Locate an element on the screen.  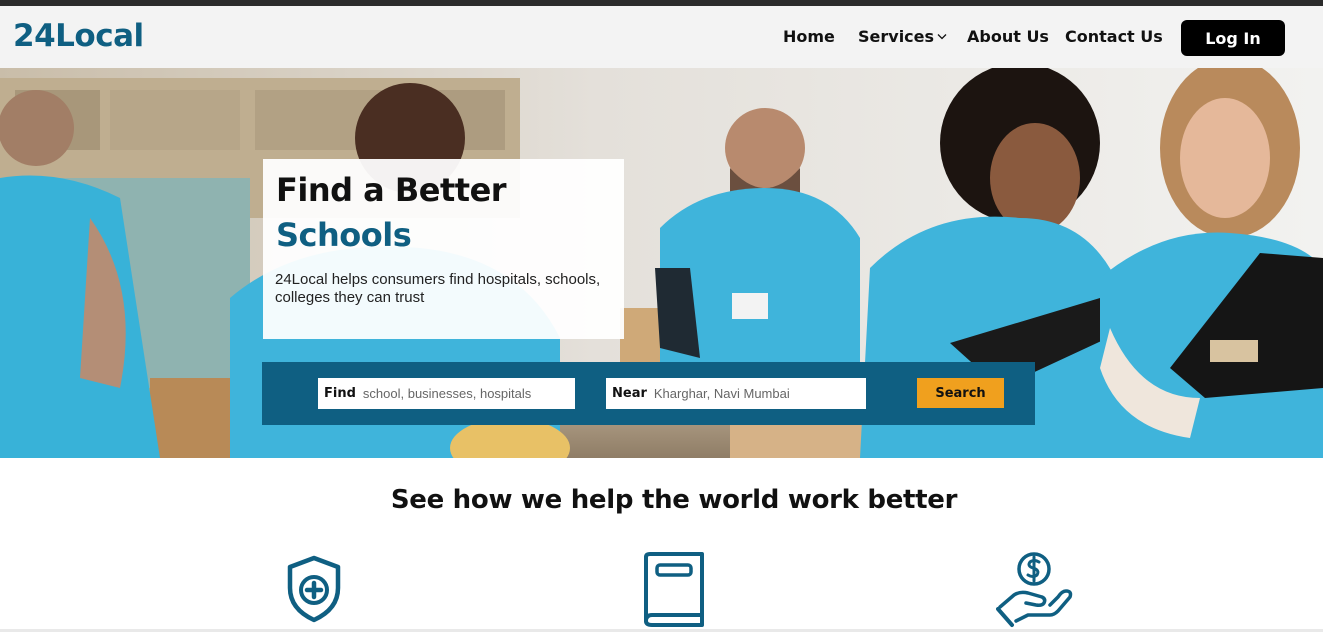
login-button: Log In is located at coordinates (1233, 38).